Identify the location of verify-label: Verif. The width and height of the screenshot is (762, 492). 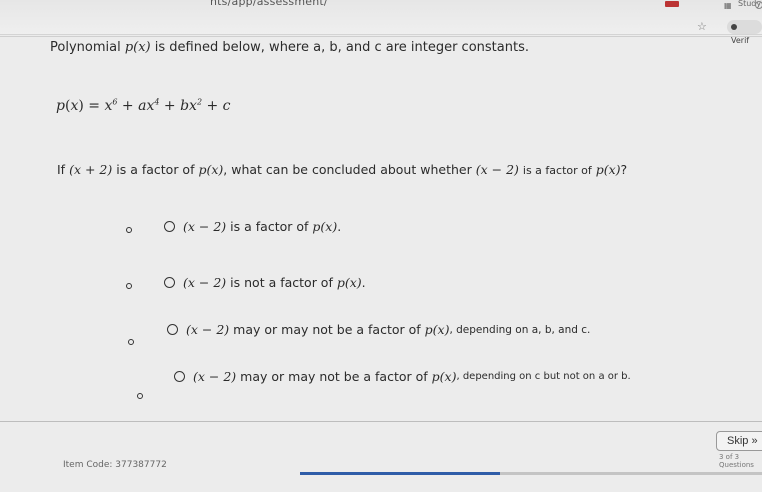
(740, 40).